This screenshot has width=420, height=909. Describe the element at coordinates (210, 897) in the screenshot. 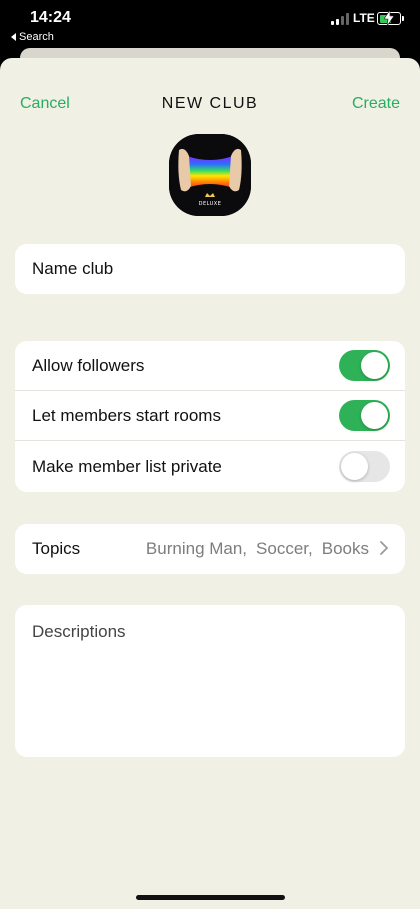

I see `home-indicator` at that location.